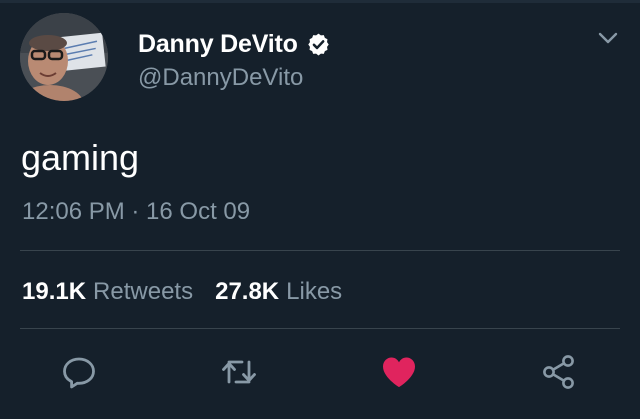 The image size is (640, 419). I want to click on reply-icon, so click(79, 373).